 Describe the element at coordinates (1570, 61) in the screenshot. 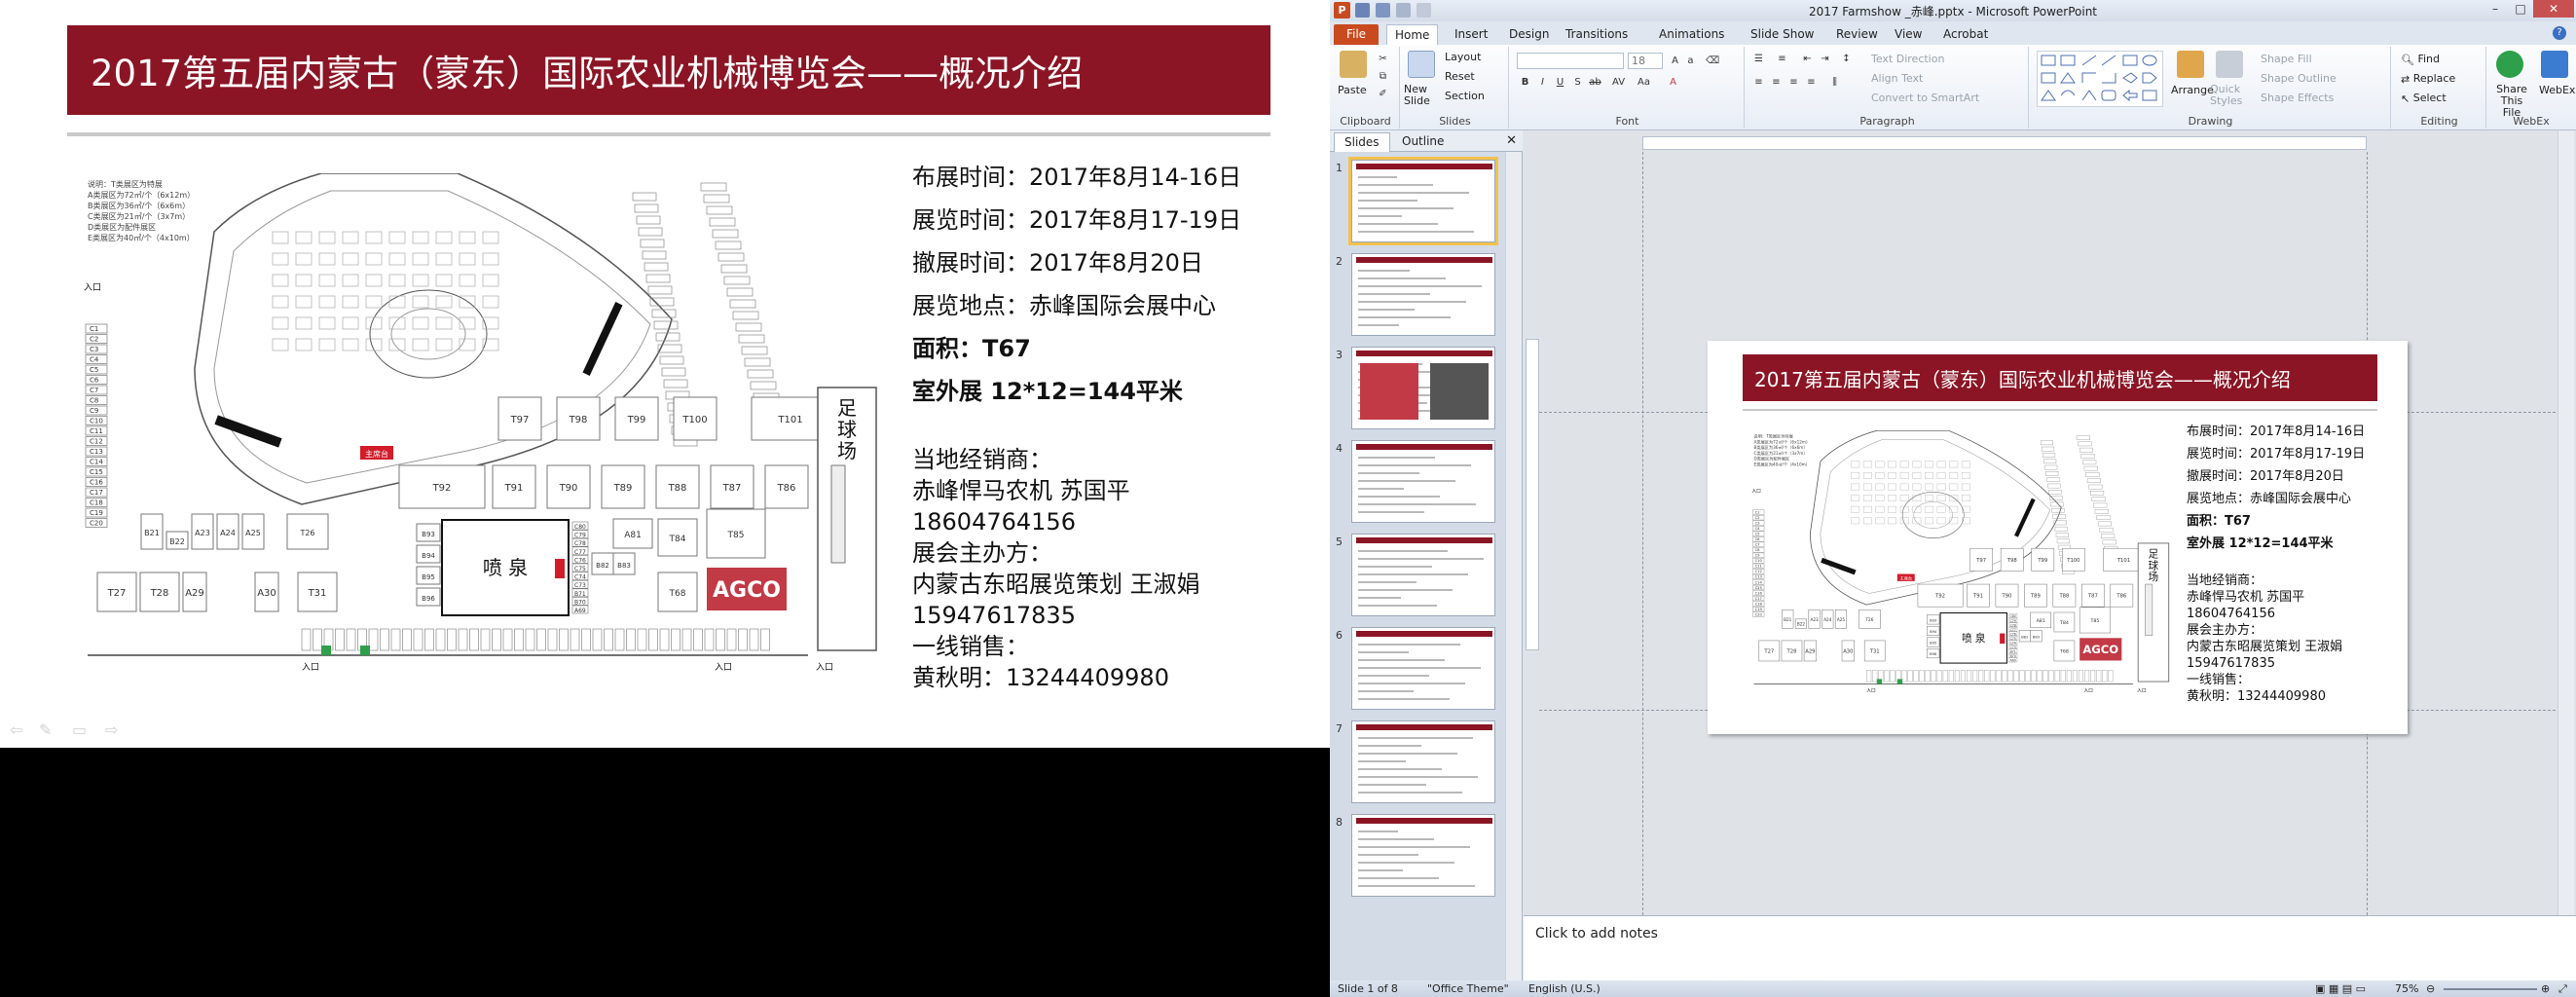

I see `font-name-combo` at that location.